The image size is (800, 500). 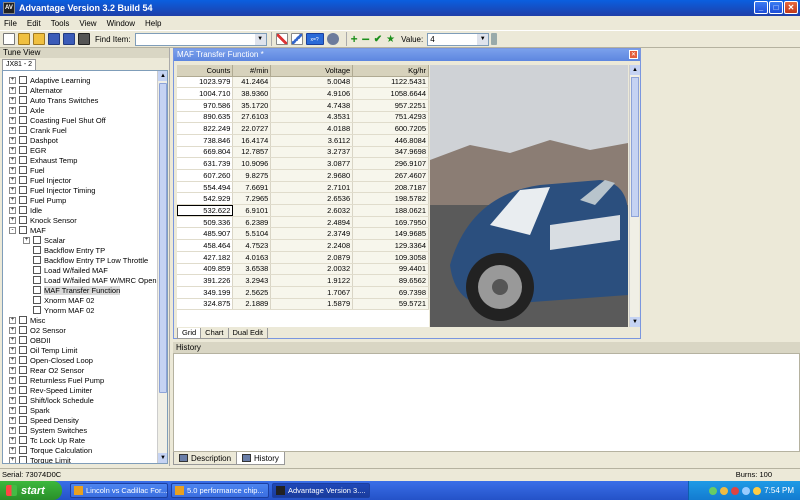 What do you see at coordinates (390, 187) in the screenshot?
I see `table-cell: 208.7187` at bounding box center [390, 187].